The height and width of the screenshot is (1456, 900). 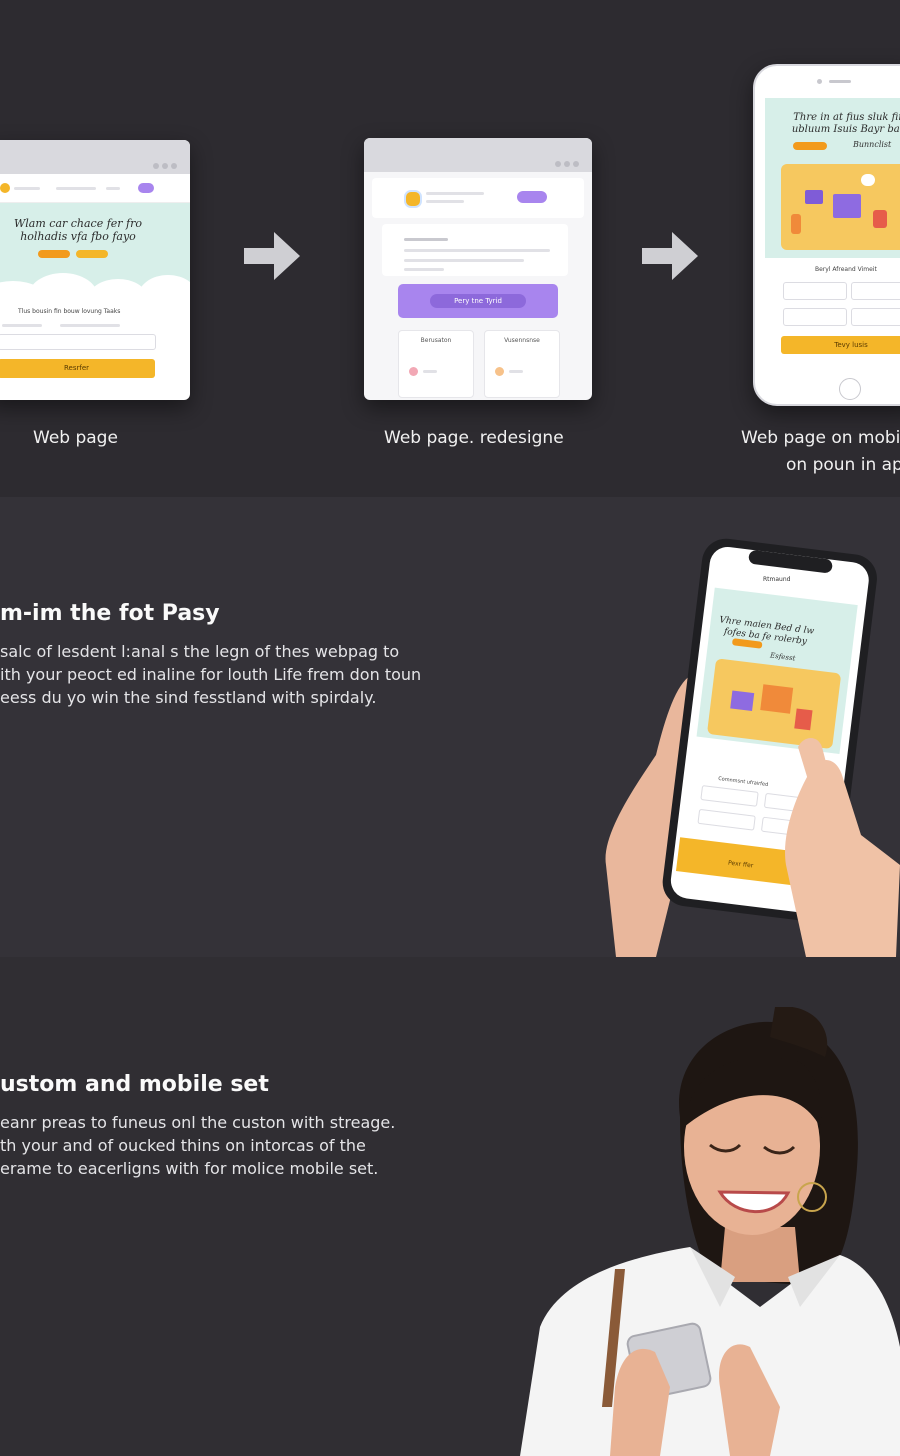 I want to click on nav-button, so click(x=146, y=188).